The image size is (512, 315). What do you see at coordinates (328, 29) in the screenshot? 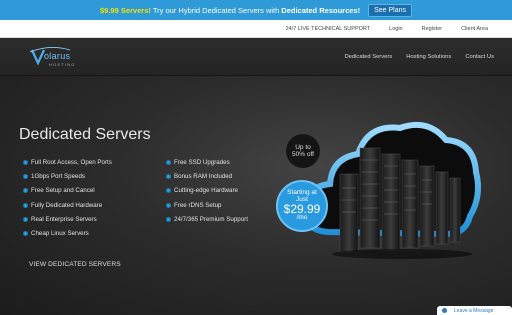
I see `top-nav-support: 24/7 LIVE TECHNICAL SUPPORT` at bounding box center [328, 29].